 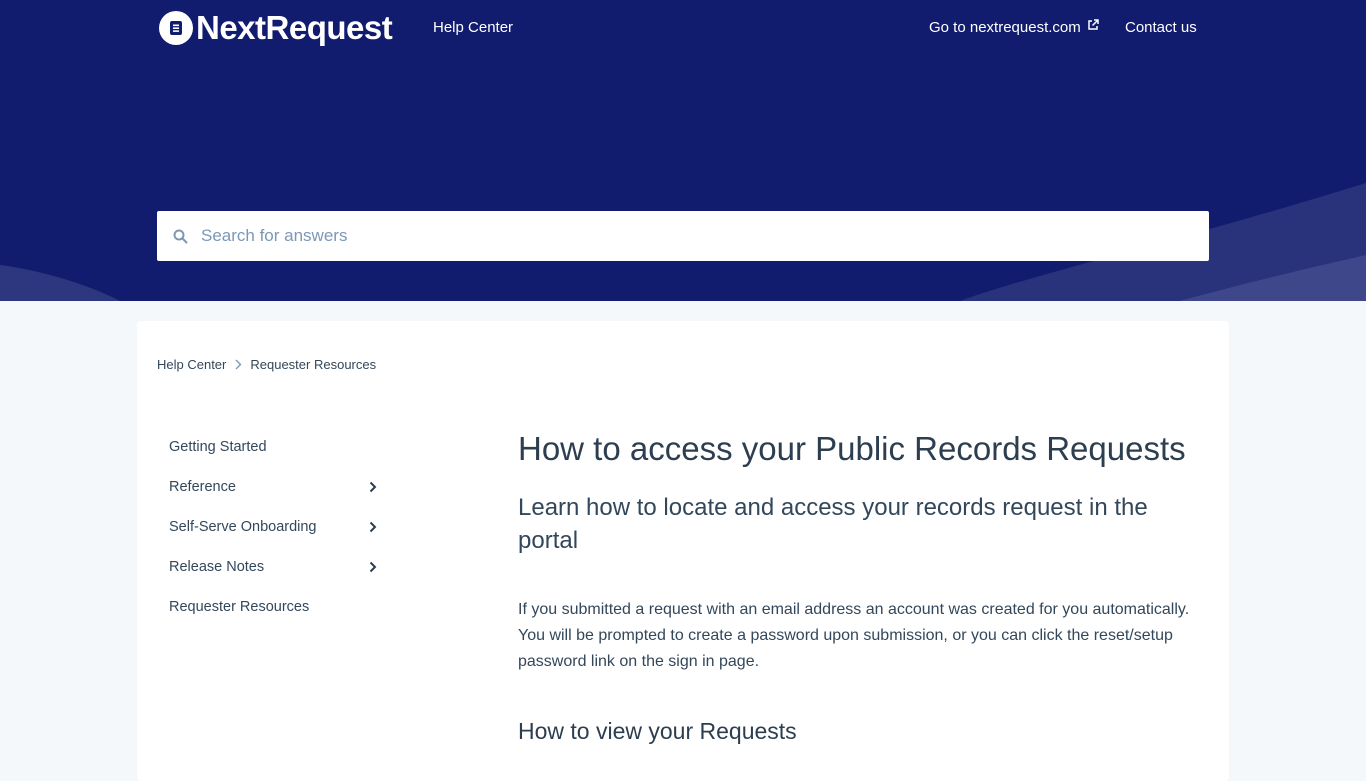 I want to click on breadcrumb: Help Center Requester Resources, so click(x=266, y=364).